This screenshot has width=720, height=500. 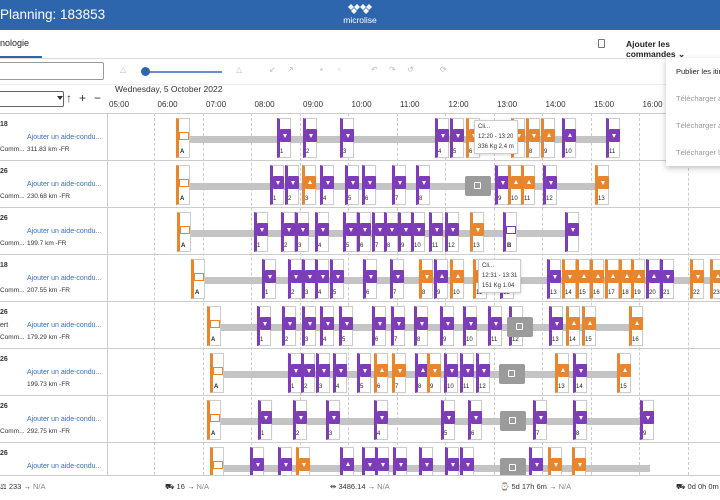 I want to click on reset-icon: ↺, so click(x=410, y=69).